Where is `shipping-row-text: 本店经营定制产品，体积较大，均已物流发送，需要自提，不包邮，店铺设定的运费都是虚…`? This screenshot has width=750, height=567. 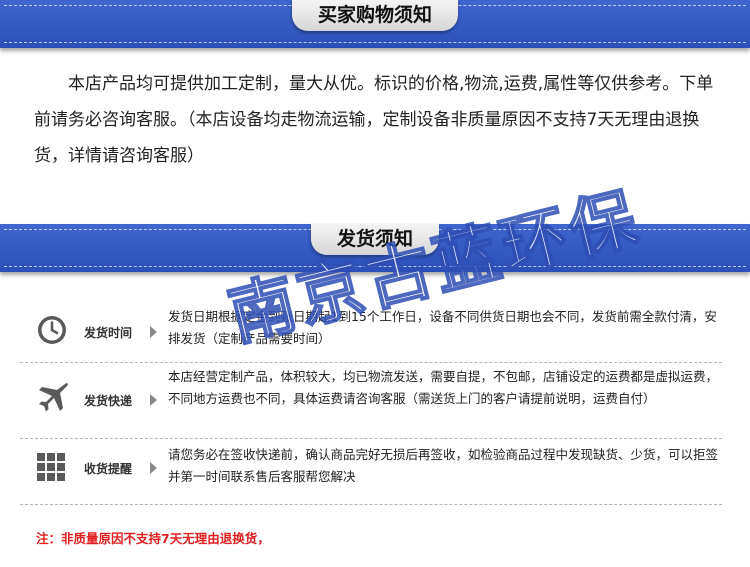 shipping-row-text: 本店经营定制产品，体积较大，均已物流发送，需要自提，不包邮，店铺设定的运费都是虚… is located at coordinates (443, 387).